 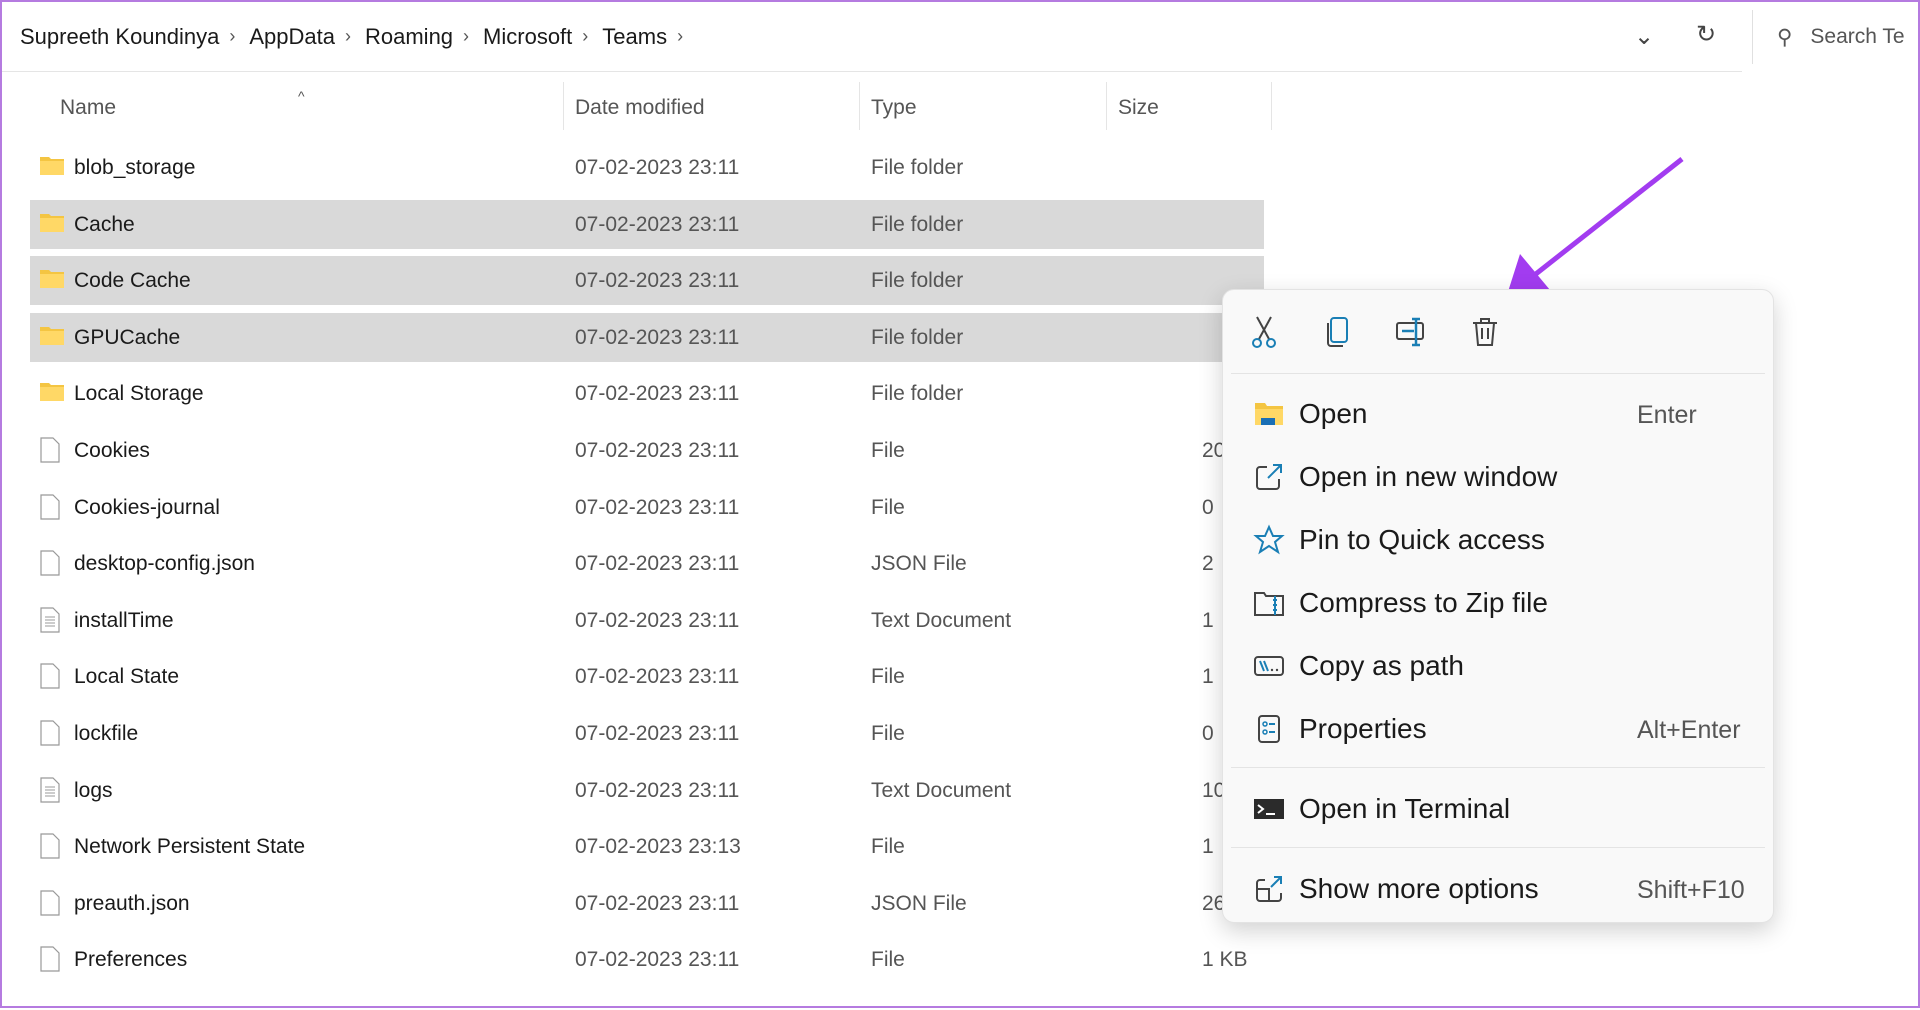 What do you see at coordinates (1498, 666) in the screenshot?
I see `menu-item-copy-as-path: Copy as path` at bounding box center [1498, 666].